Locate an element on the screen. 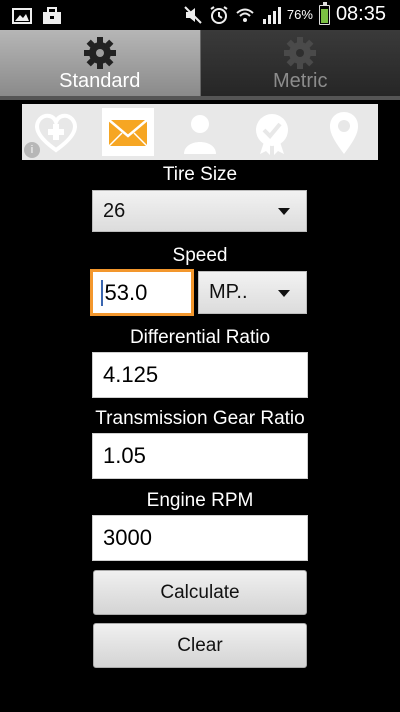  tab-bar: Standard Metric is located at coordinates (200, 63).